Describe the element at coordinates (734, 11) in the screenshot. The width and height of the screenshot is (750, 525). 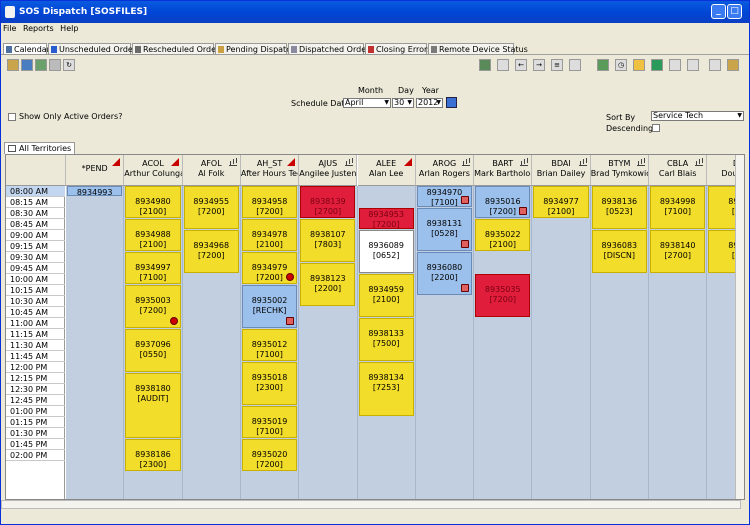
I see `maximize-button: □` at that location.